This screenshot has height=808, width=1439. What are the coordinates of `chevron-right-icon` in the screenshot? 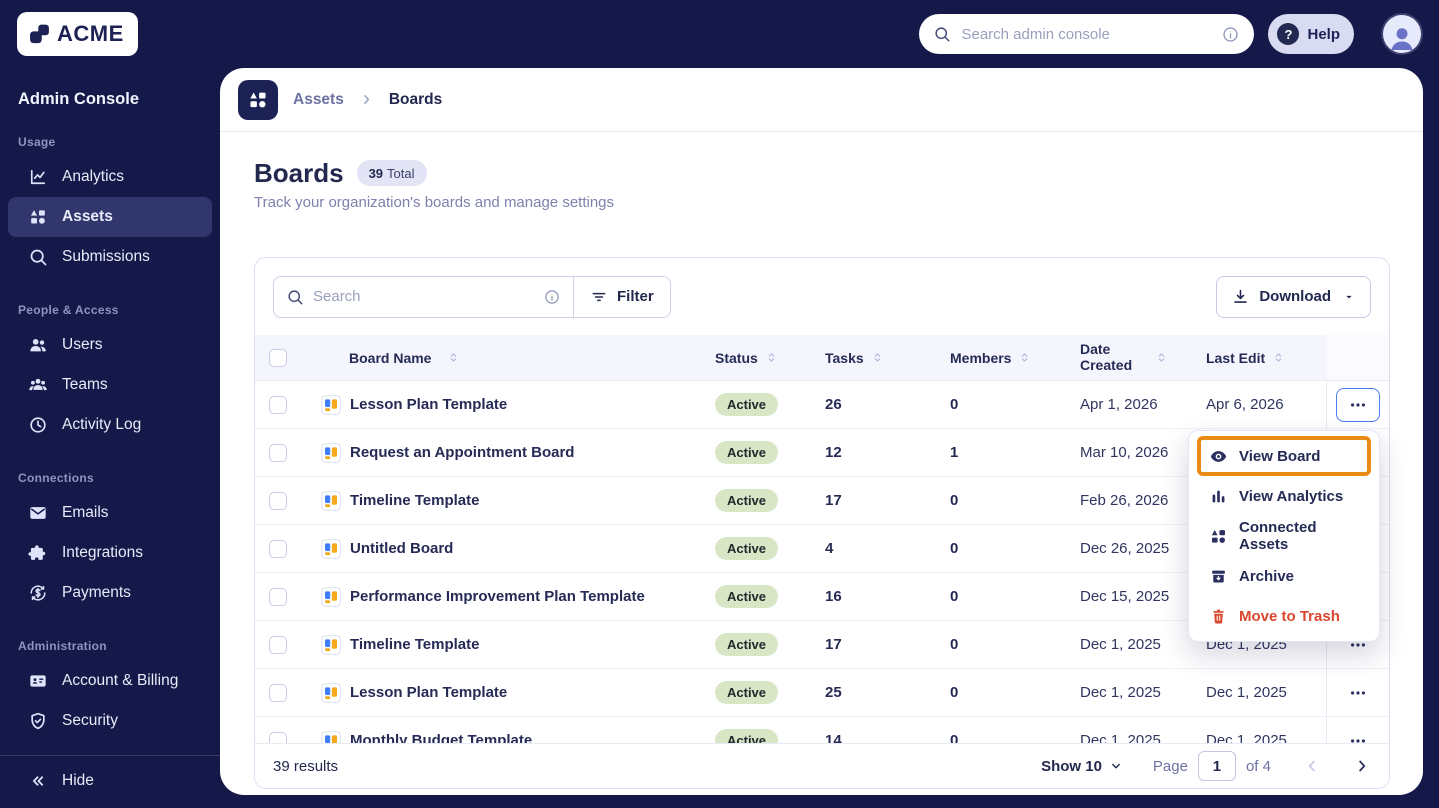 It's located at (366, 99).